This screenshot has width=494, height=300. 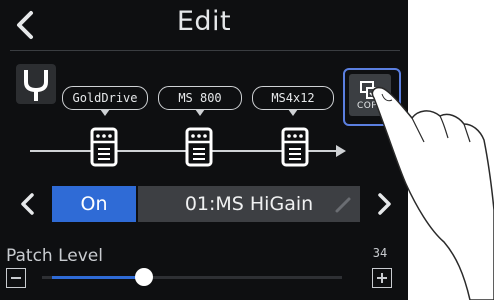 I want to click on patch-on-toggle: On, so click(x=94, y=204).